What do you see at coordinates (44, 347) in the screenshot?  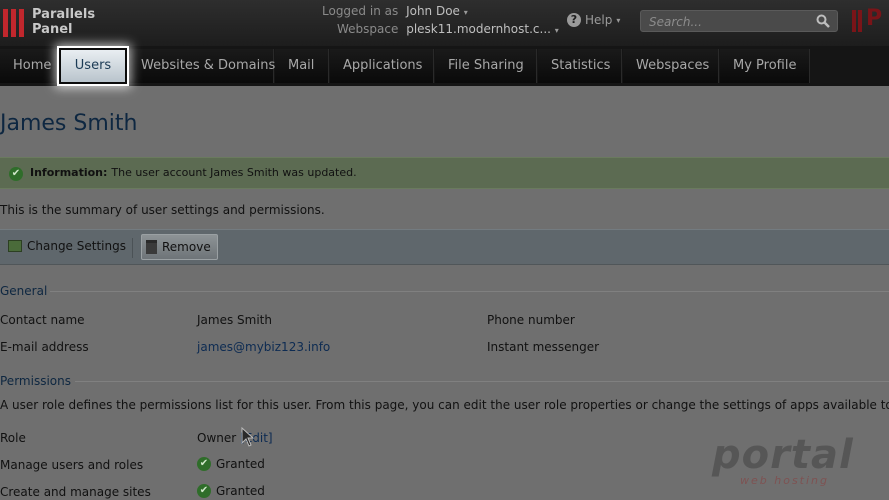 I see `email-label: E-mail address` at bounding box center [44, 347].